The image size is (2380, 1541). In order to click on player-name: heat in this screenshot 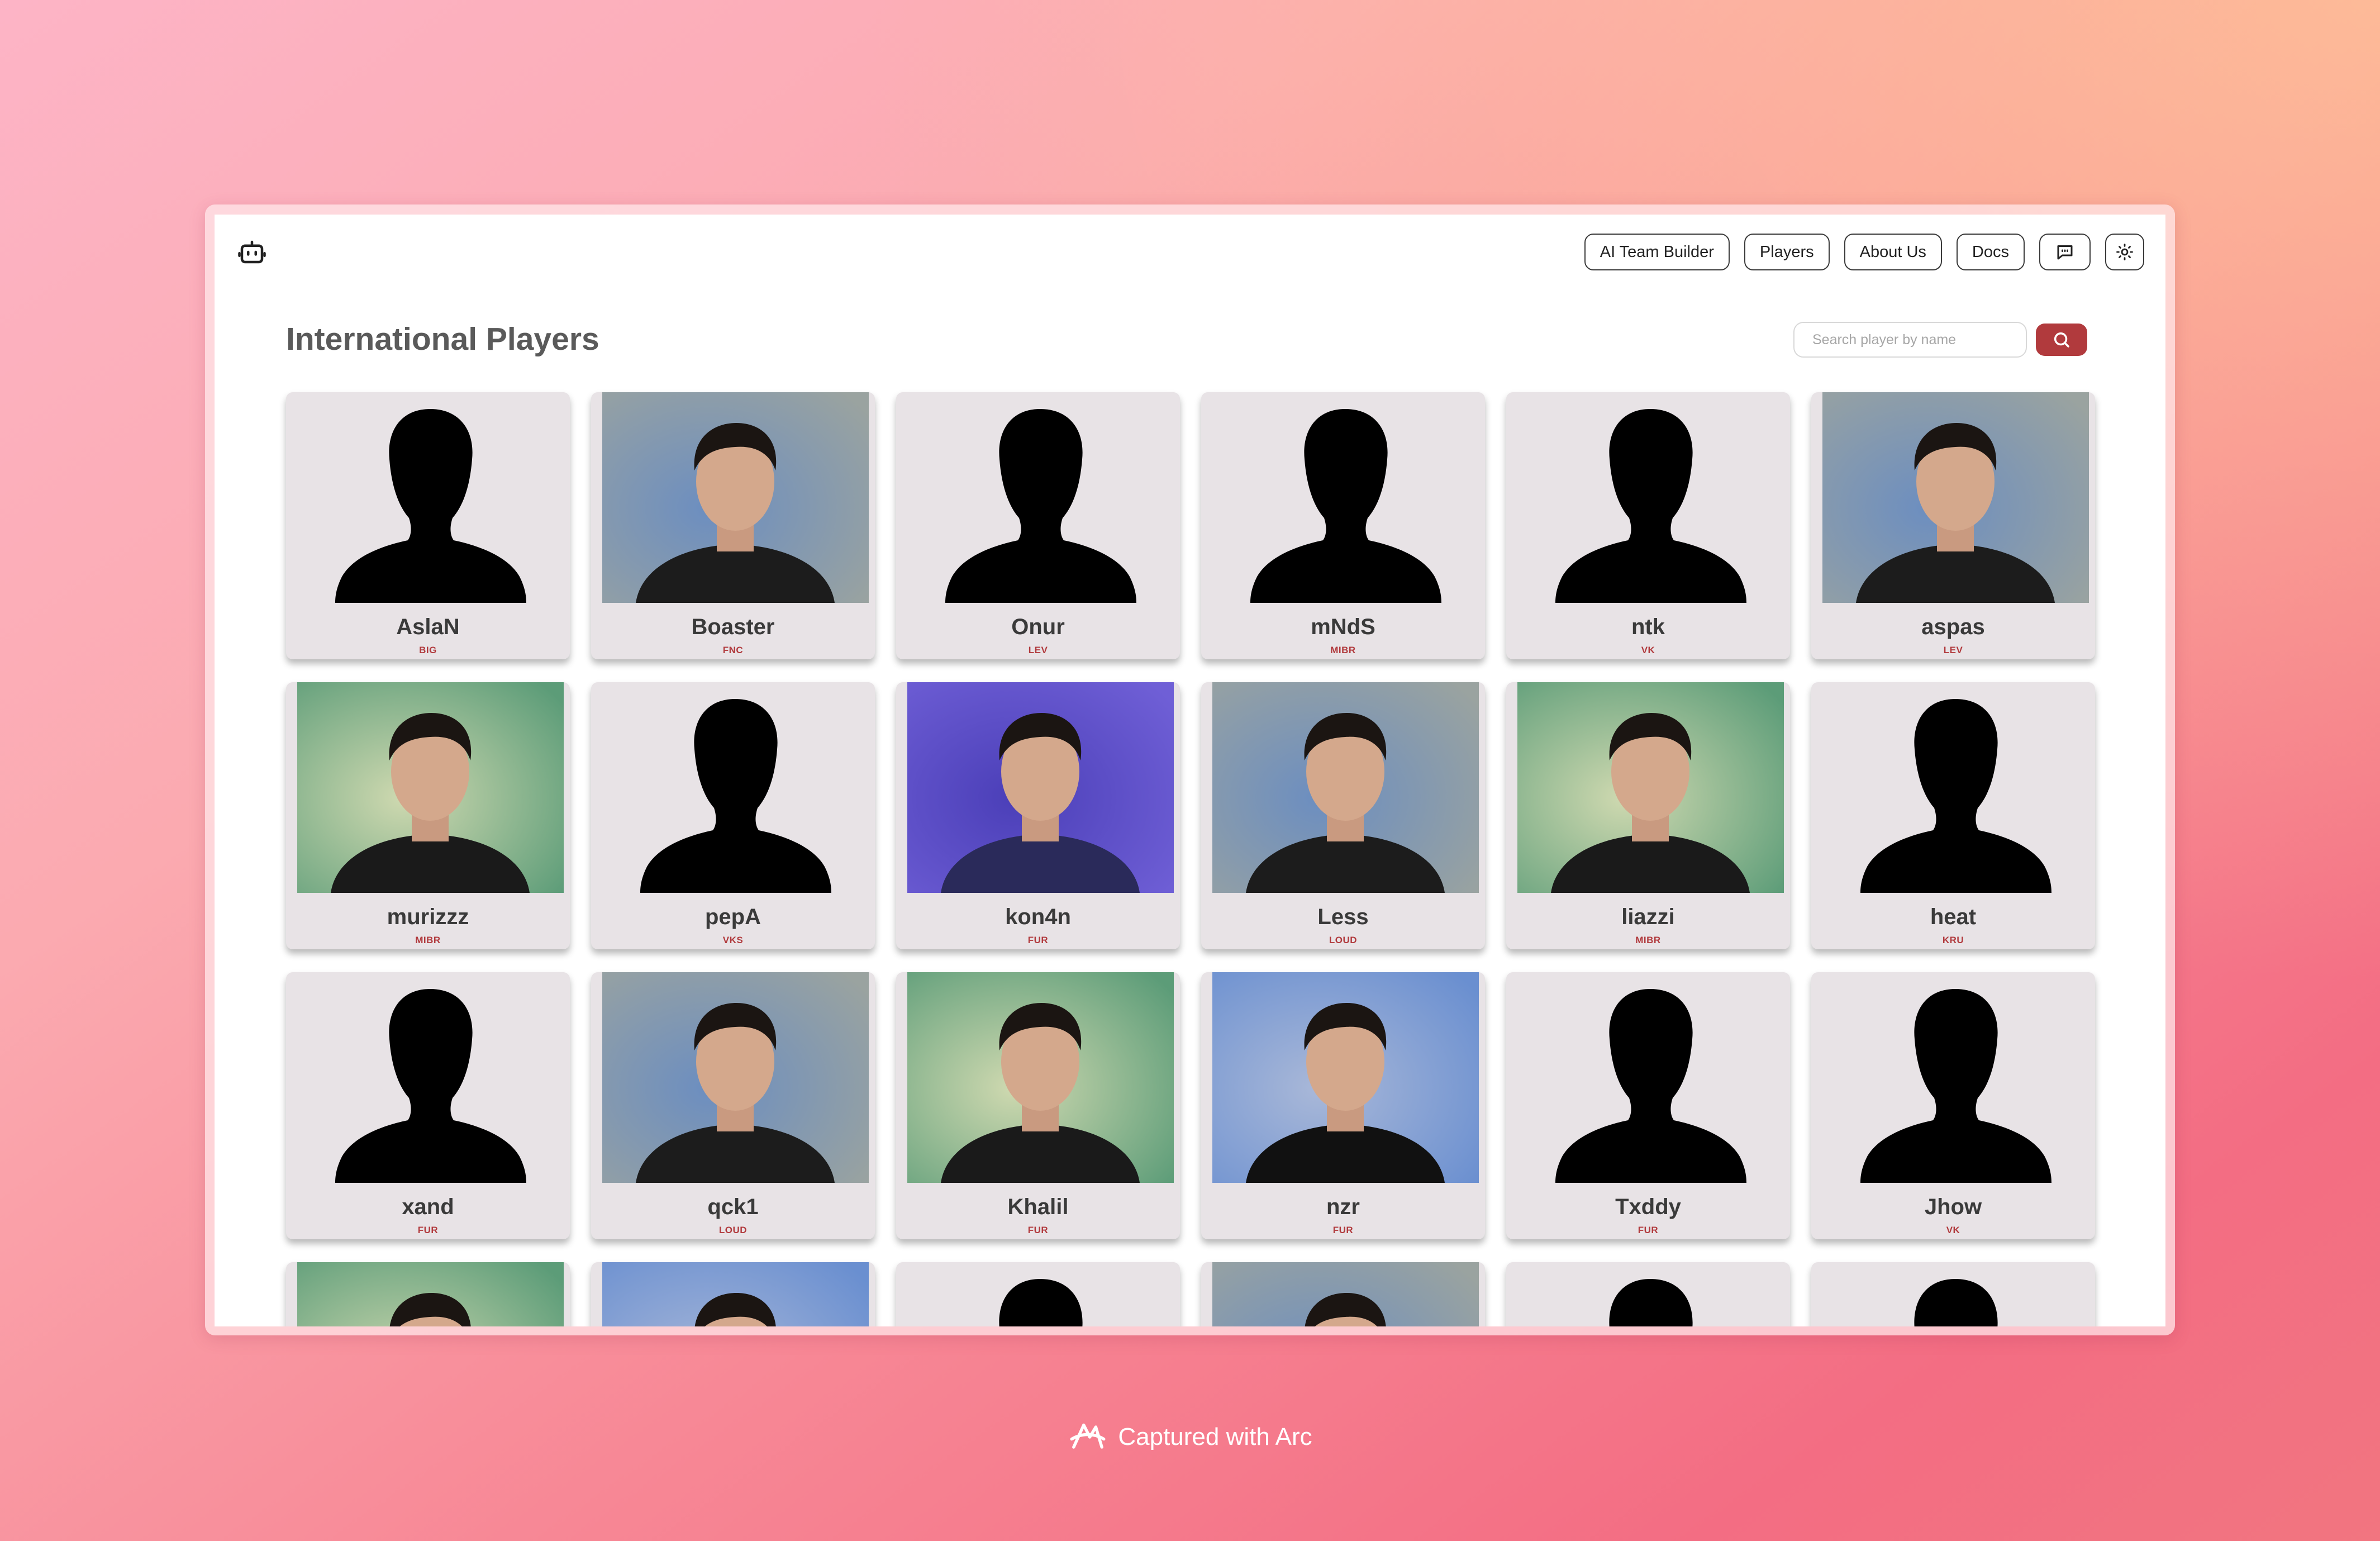, I will do `click(1953, 917)`.